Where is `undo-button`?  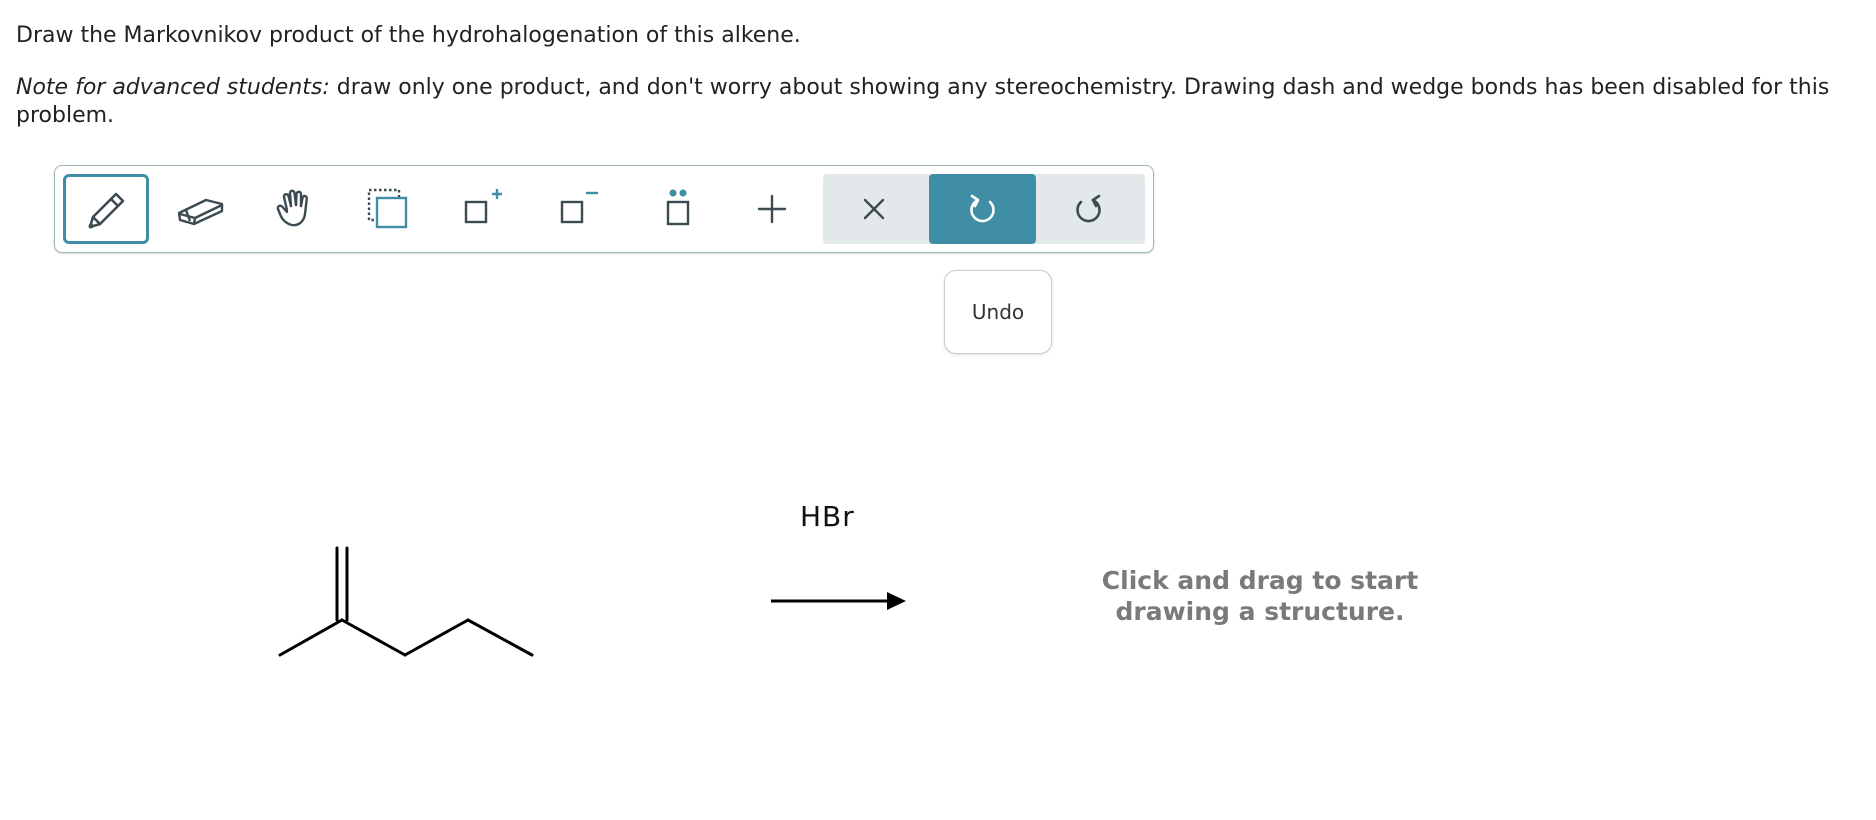 undo-button is located at coordinates (982, 209).